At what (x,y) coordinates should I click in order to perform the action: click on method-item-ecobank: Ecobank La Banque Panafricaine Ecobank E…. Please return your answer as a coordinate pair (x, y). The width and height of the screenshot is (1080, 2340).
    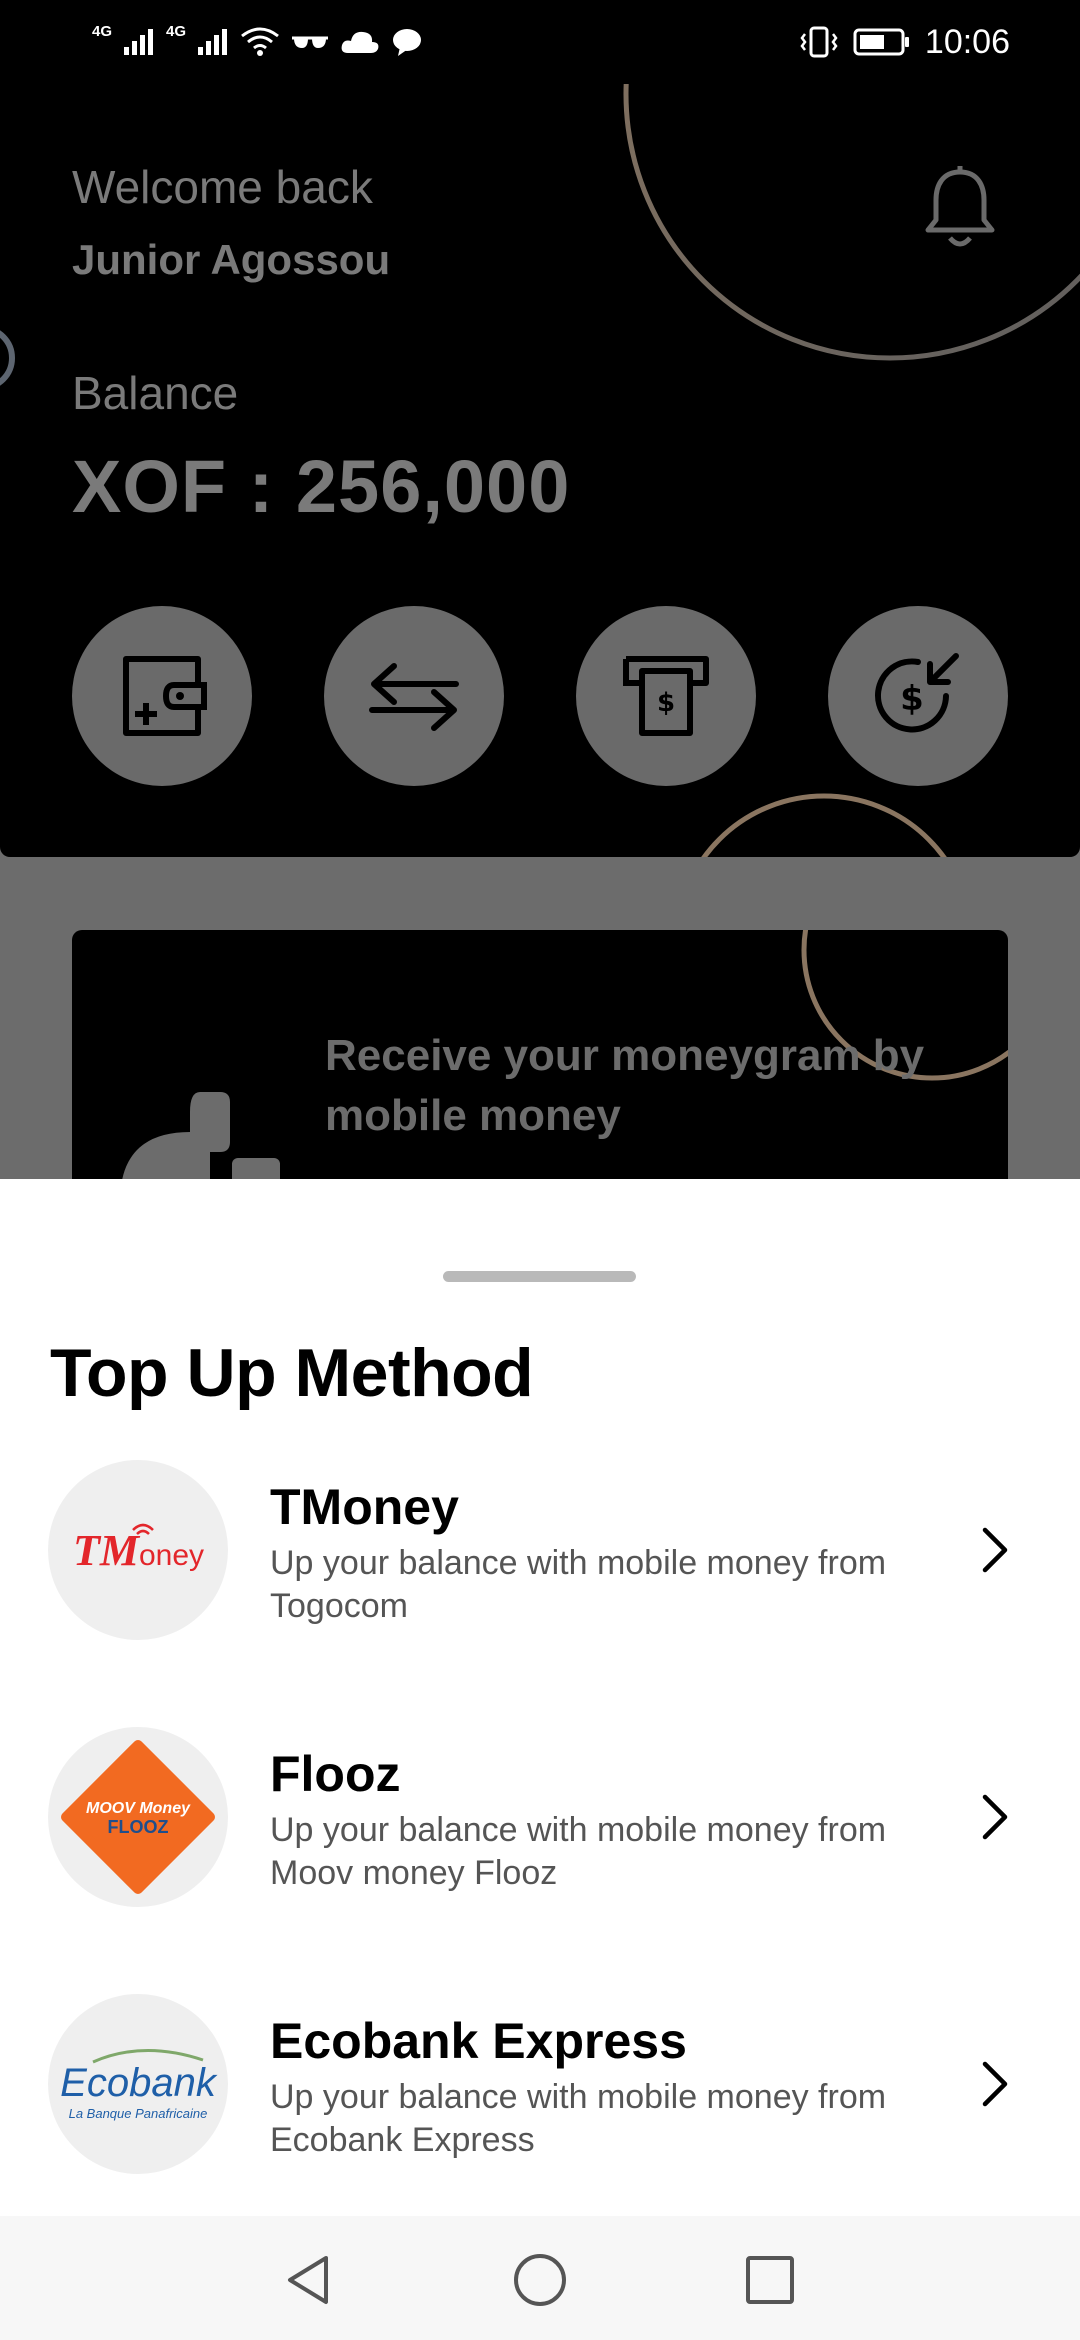
    Looking at the image, I should click on (540, 2109).